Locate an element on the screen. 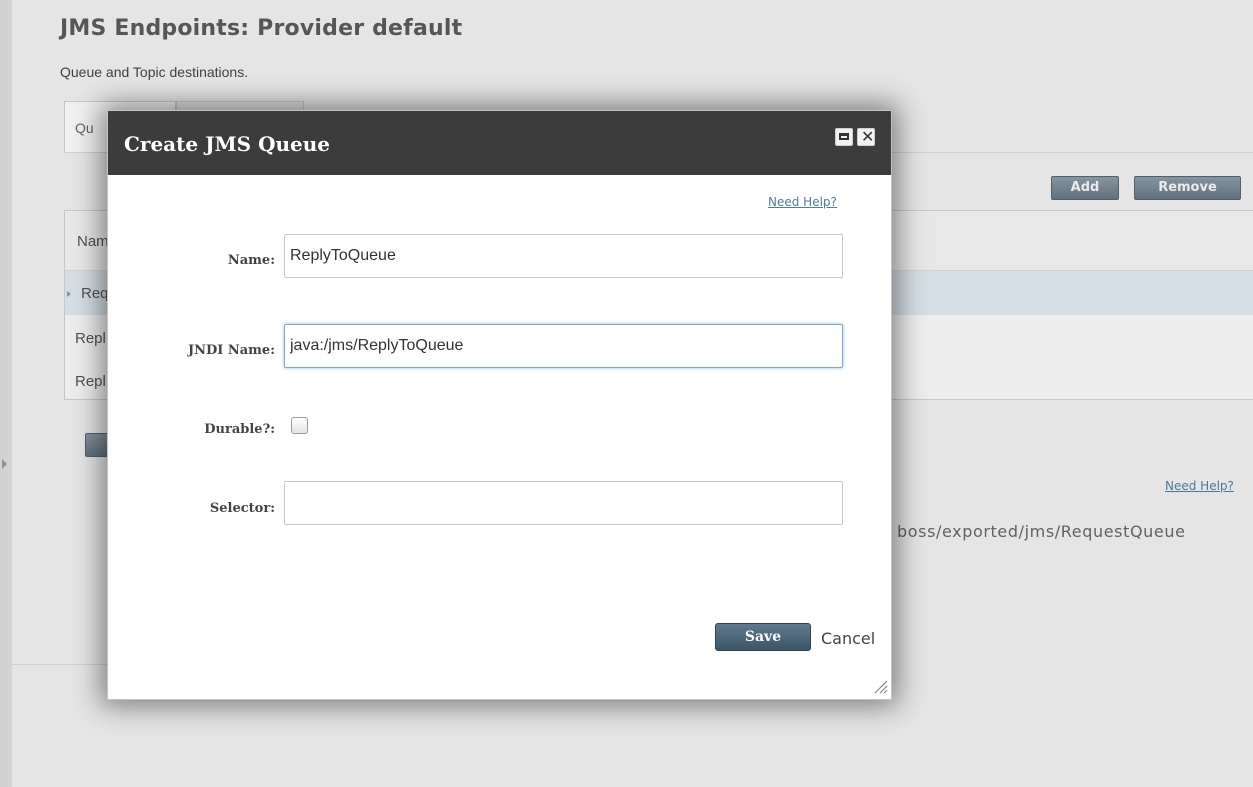 The image size is (1253, 787). minimize-icon is located at coordinates (844, 137).